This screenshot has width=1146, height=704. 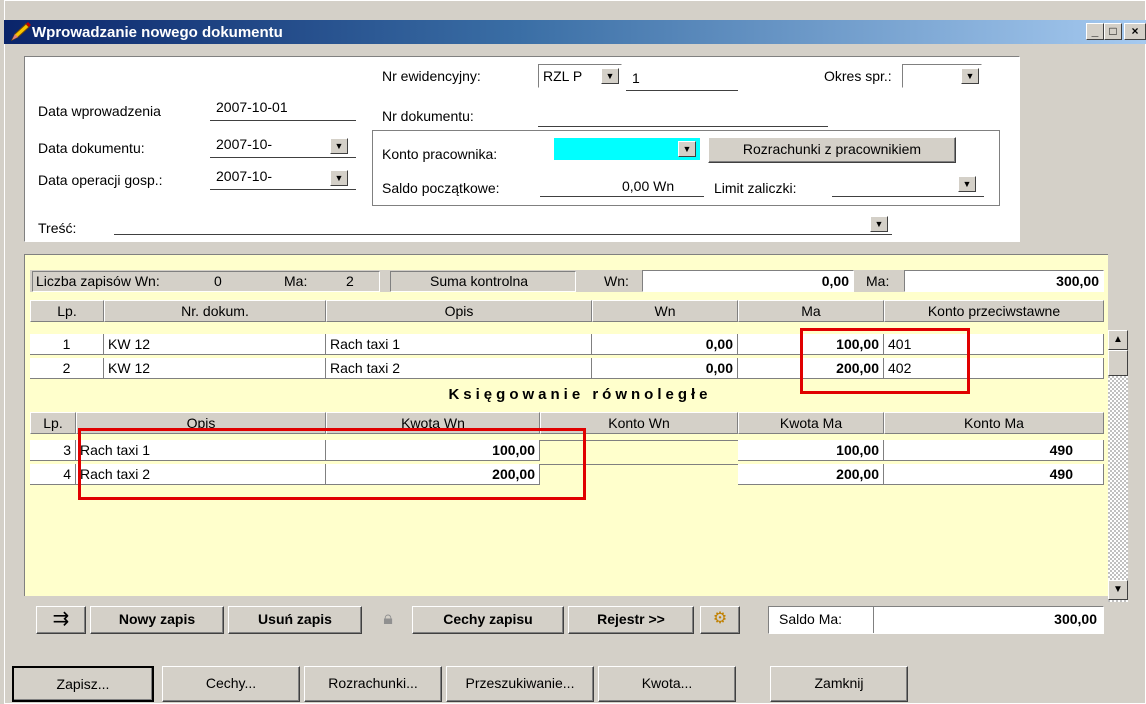 What do you see at coordinates (683, 126) in the screenshot?
I see `nr-dokumentu-field` at bounding box center [683, 126].